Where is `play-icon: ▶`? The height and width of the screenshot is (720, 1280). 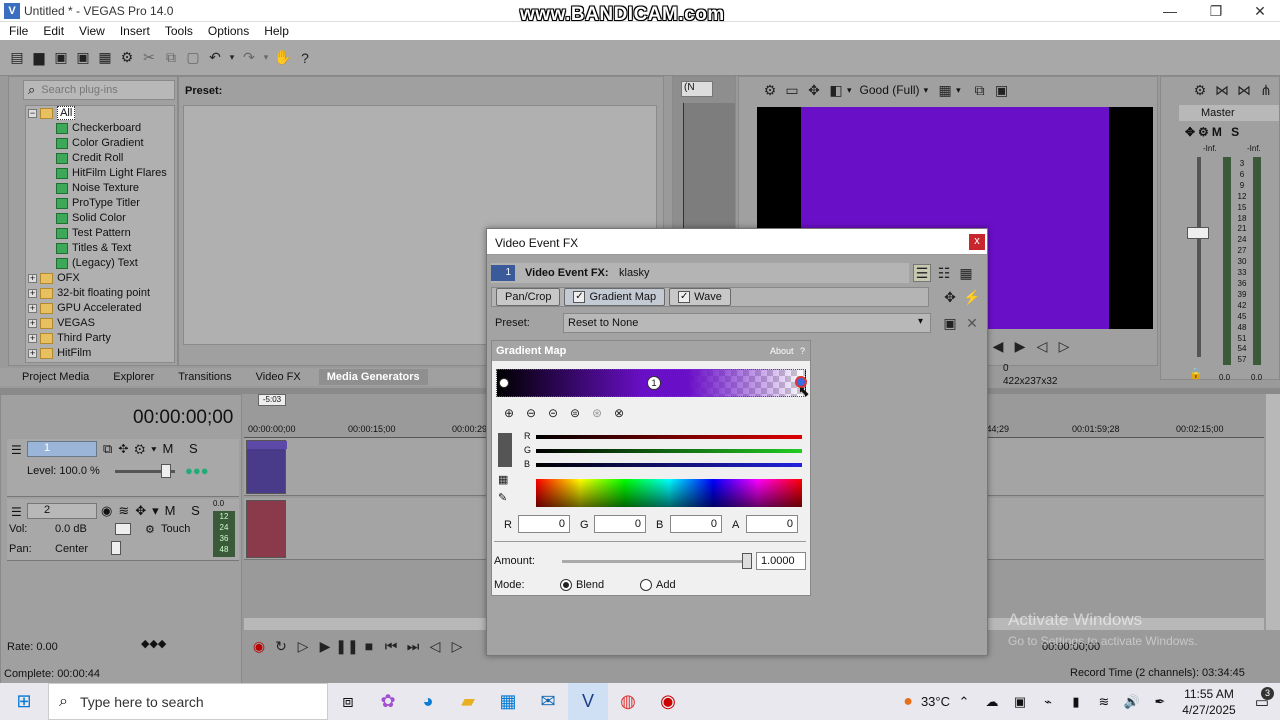 play-icon: ▶ is located at coordinates (325, 646).